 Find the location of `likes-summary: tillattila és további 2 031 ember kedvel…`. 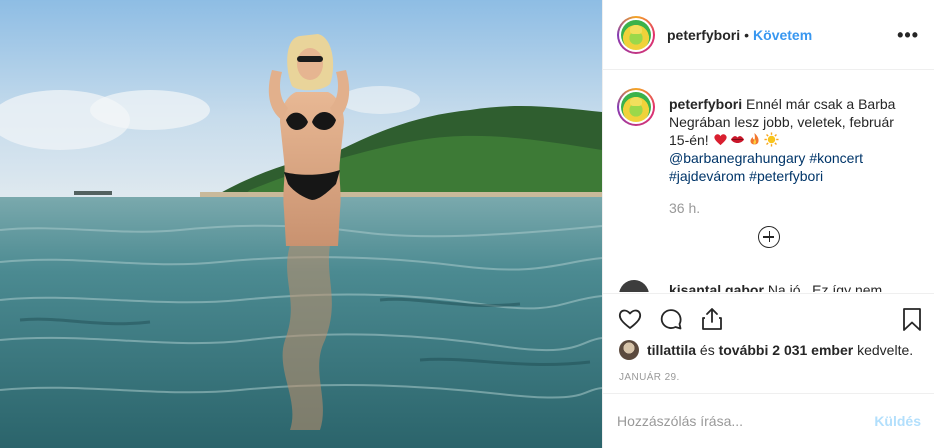

likes-summary: tillattila és további 2 031 ember kedvel… is located at coordinates (766, 350).